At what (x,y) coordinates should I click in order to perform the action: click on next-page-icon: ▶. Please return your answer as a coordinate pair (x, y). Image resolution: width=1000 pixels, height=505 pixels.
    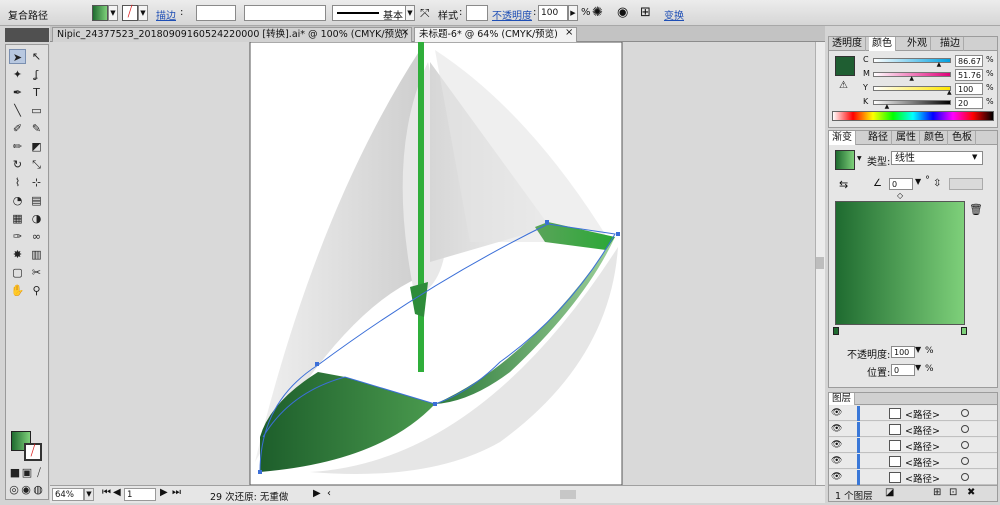
    Looking at the image, I should click on (164, 492).